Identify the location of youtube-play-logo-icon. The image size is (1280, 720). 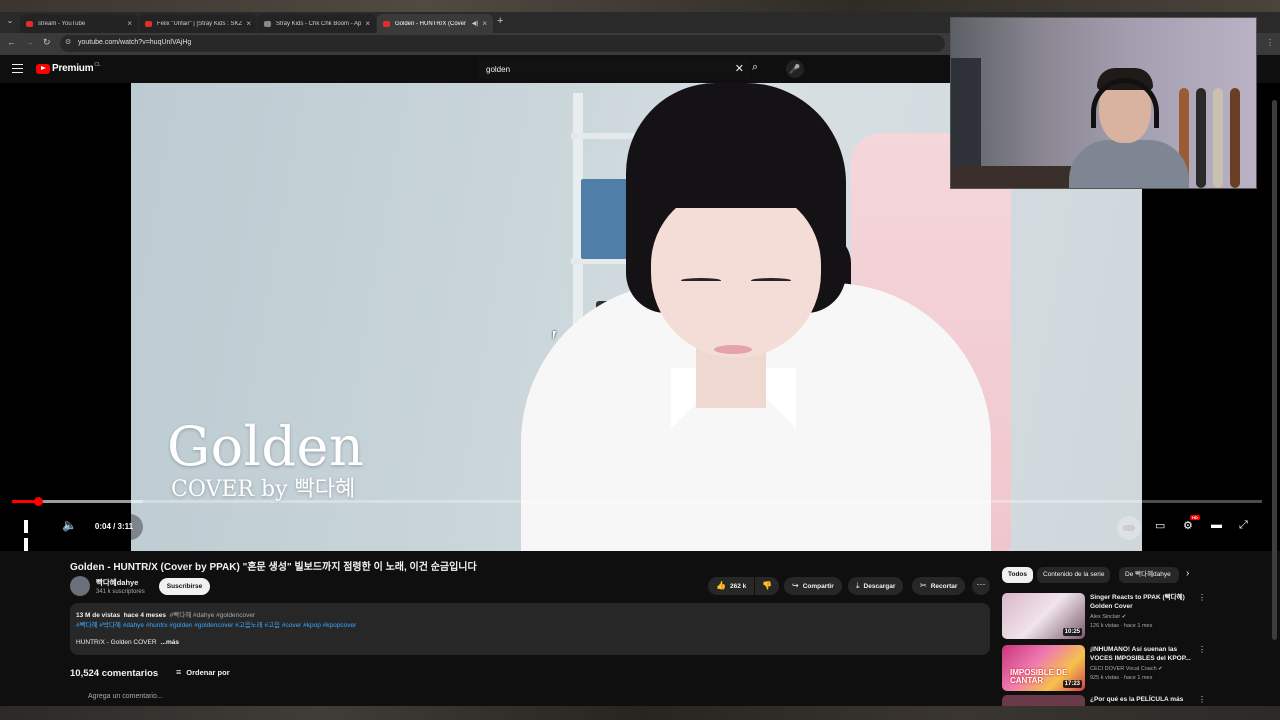
(43, 68).